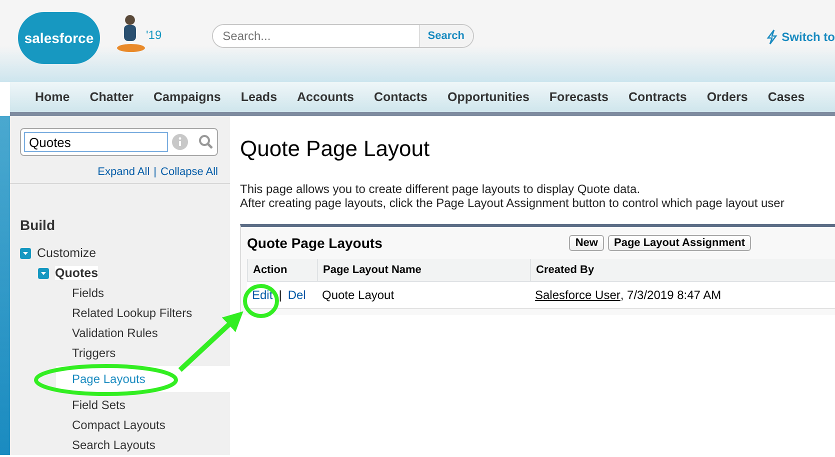 The width and height of the screenshot is (835, 457). What do you see at coordinates (423, 295) in the screenshot?
I see `table-cell: Quote Layout` at bounding box center [423, 295].